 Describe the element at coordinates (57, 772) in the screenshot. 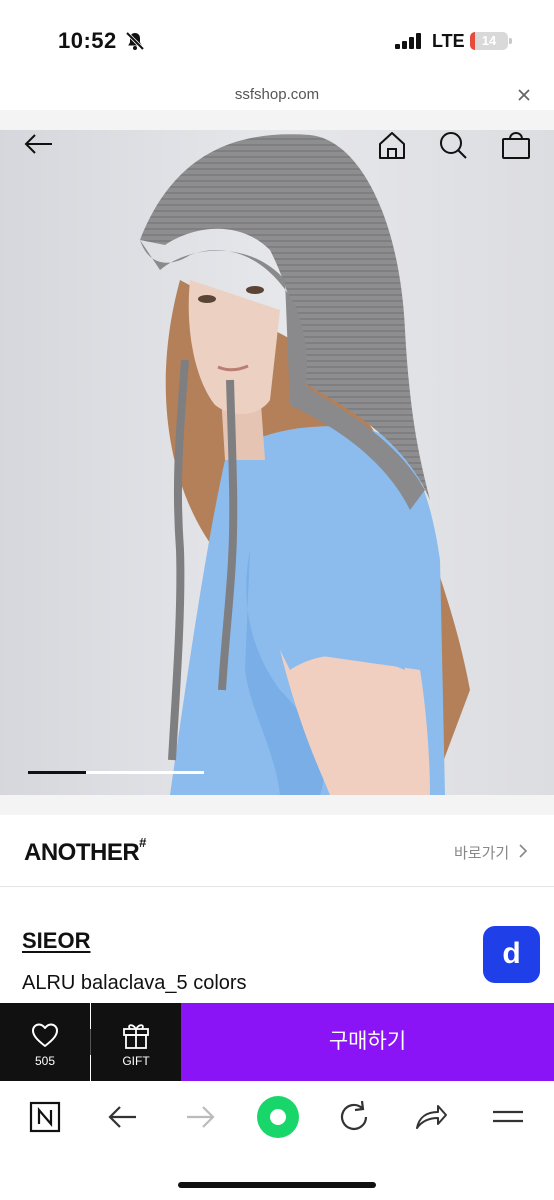

I see `gallery-progress-fill` at that location.